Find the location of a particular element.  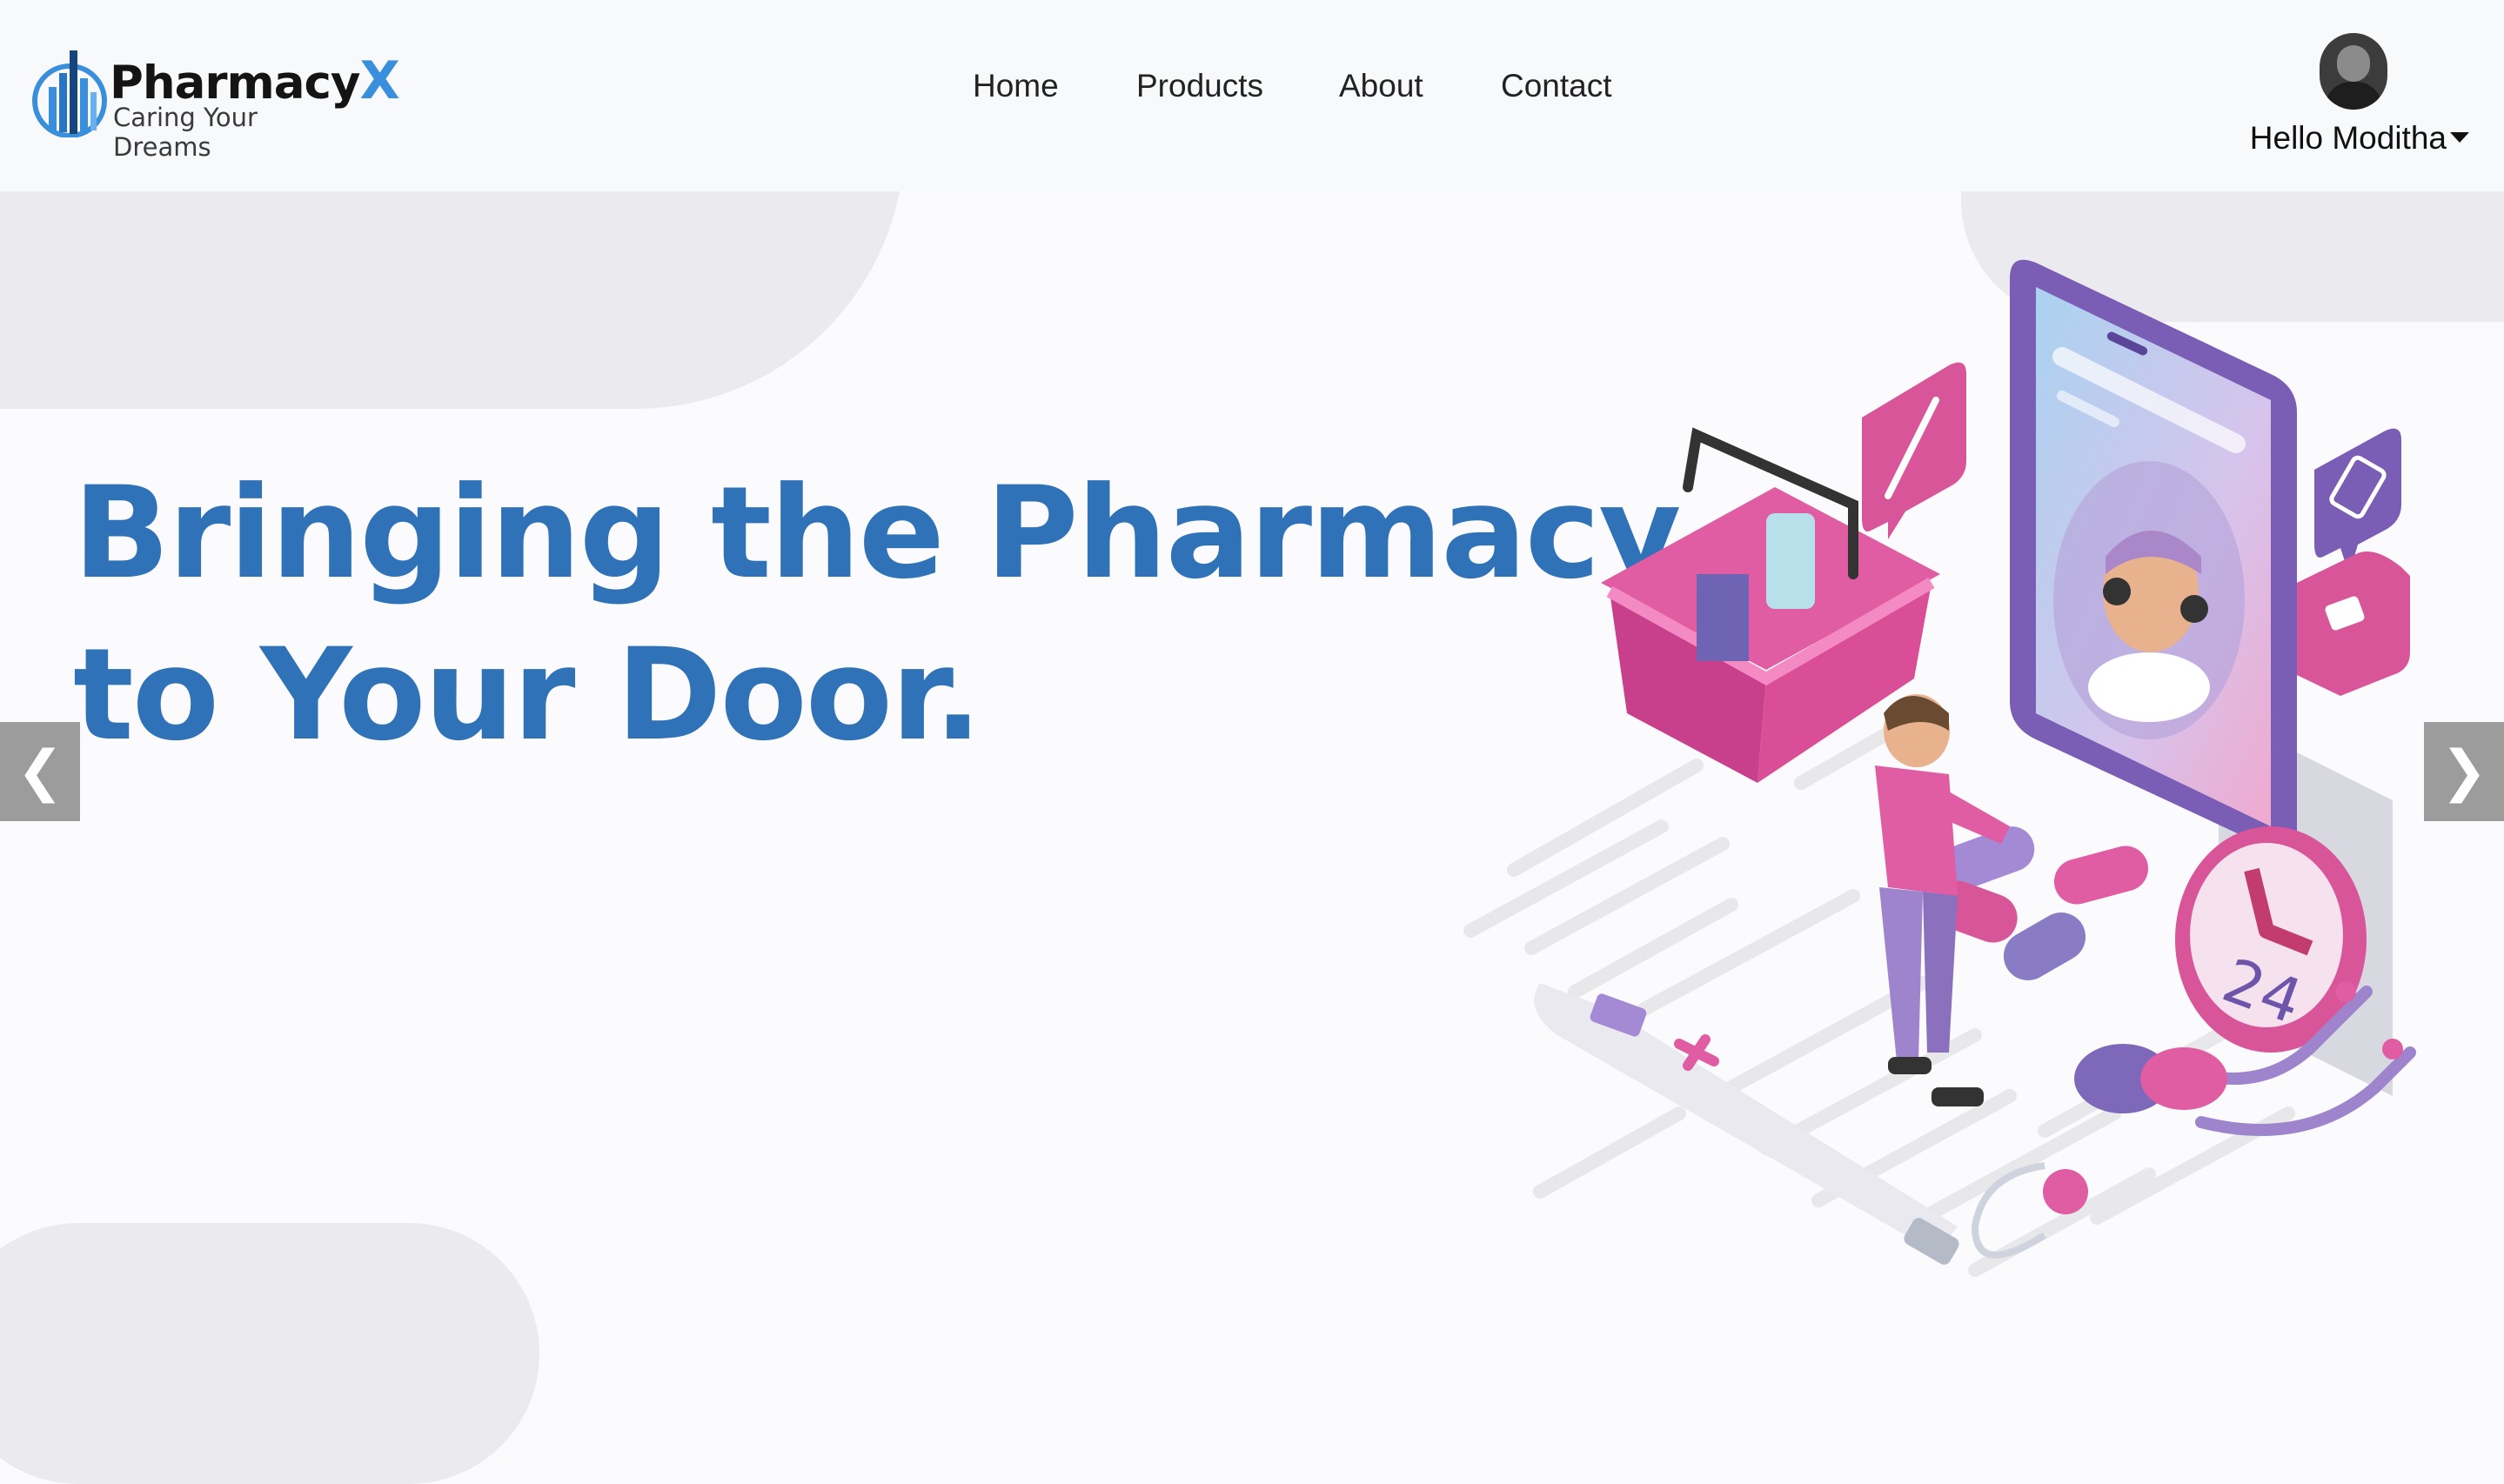

speech-bubble-syringe is located at coordinates (1914, 451).